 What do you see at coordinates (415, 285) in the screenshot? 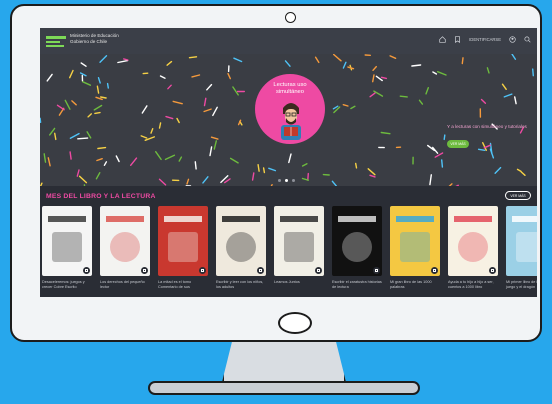
I see `book-title: Mi gran libro de las 1000 palabras` at bounding box center [415, 285].